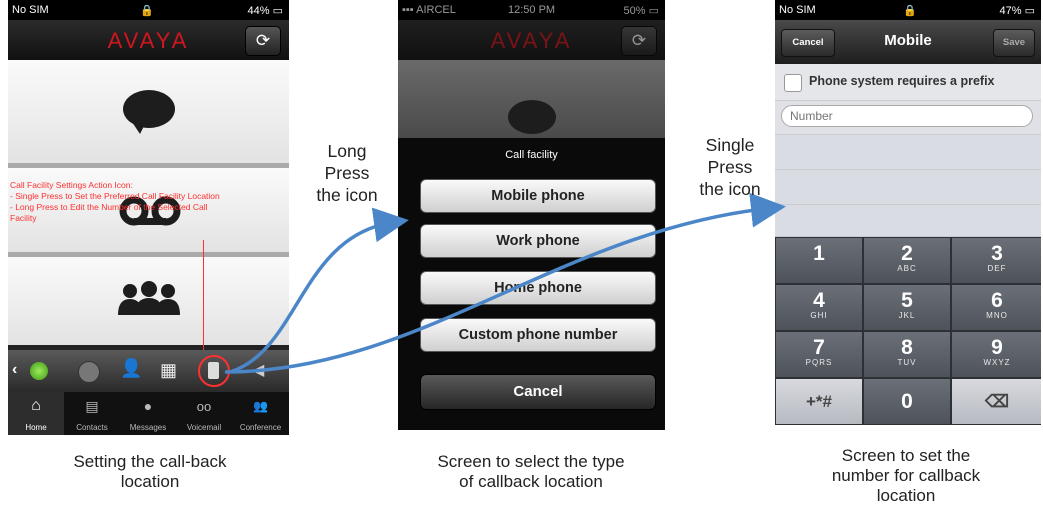 This screenshot has width=1043, height=514. Describe the element at coordinates (319, 290) in the screenshot. I see `long-press-arrow` at that location.